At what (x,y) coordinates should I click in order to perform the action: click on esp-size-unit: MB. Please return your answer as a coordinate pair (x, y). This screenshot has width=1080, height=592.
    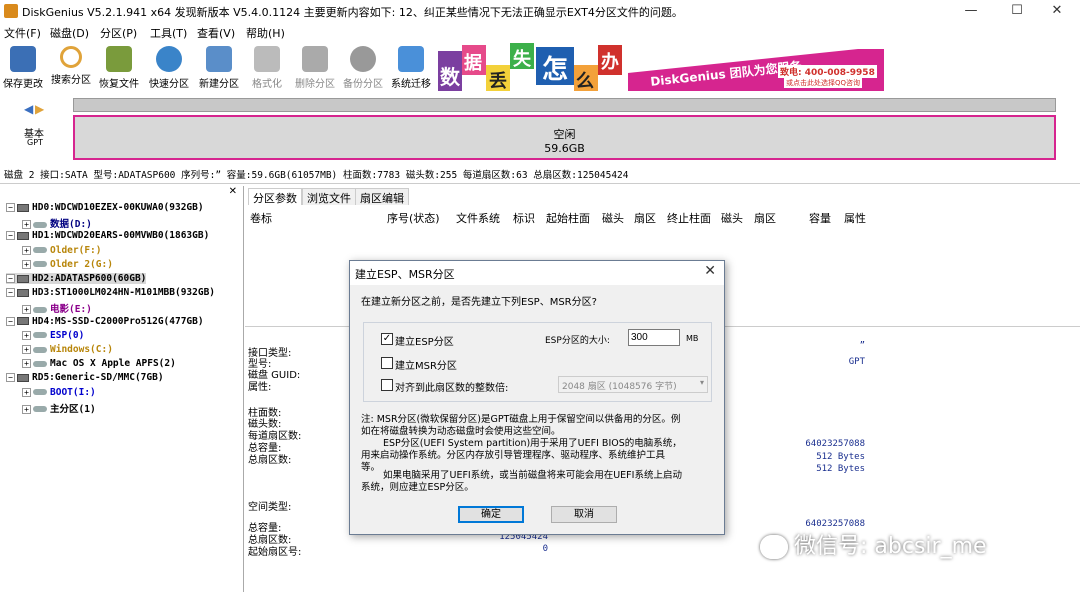
    Looking at the image, I should click on (692, 338).